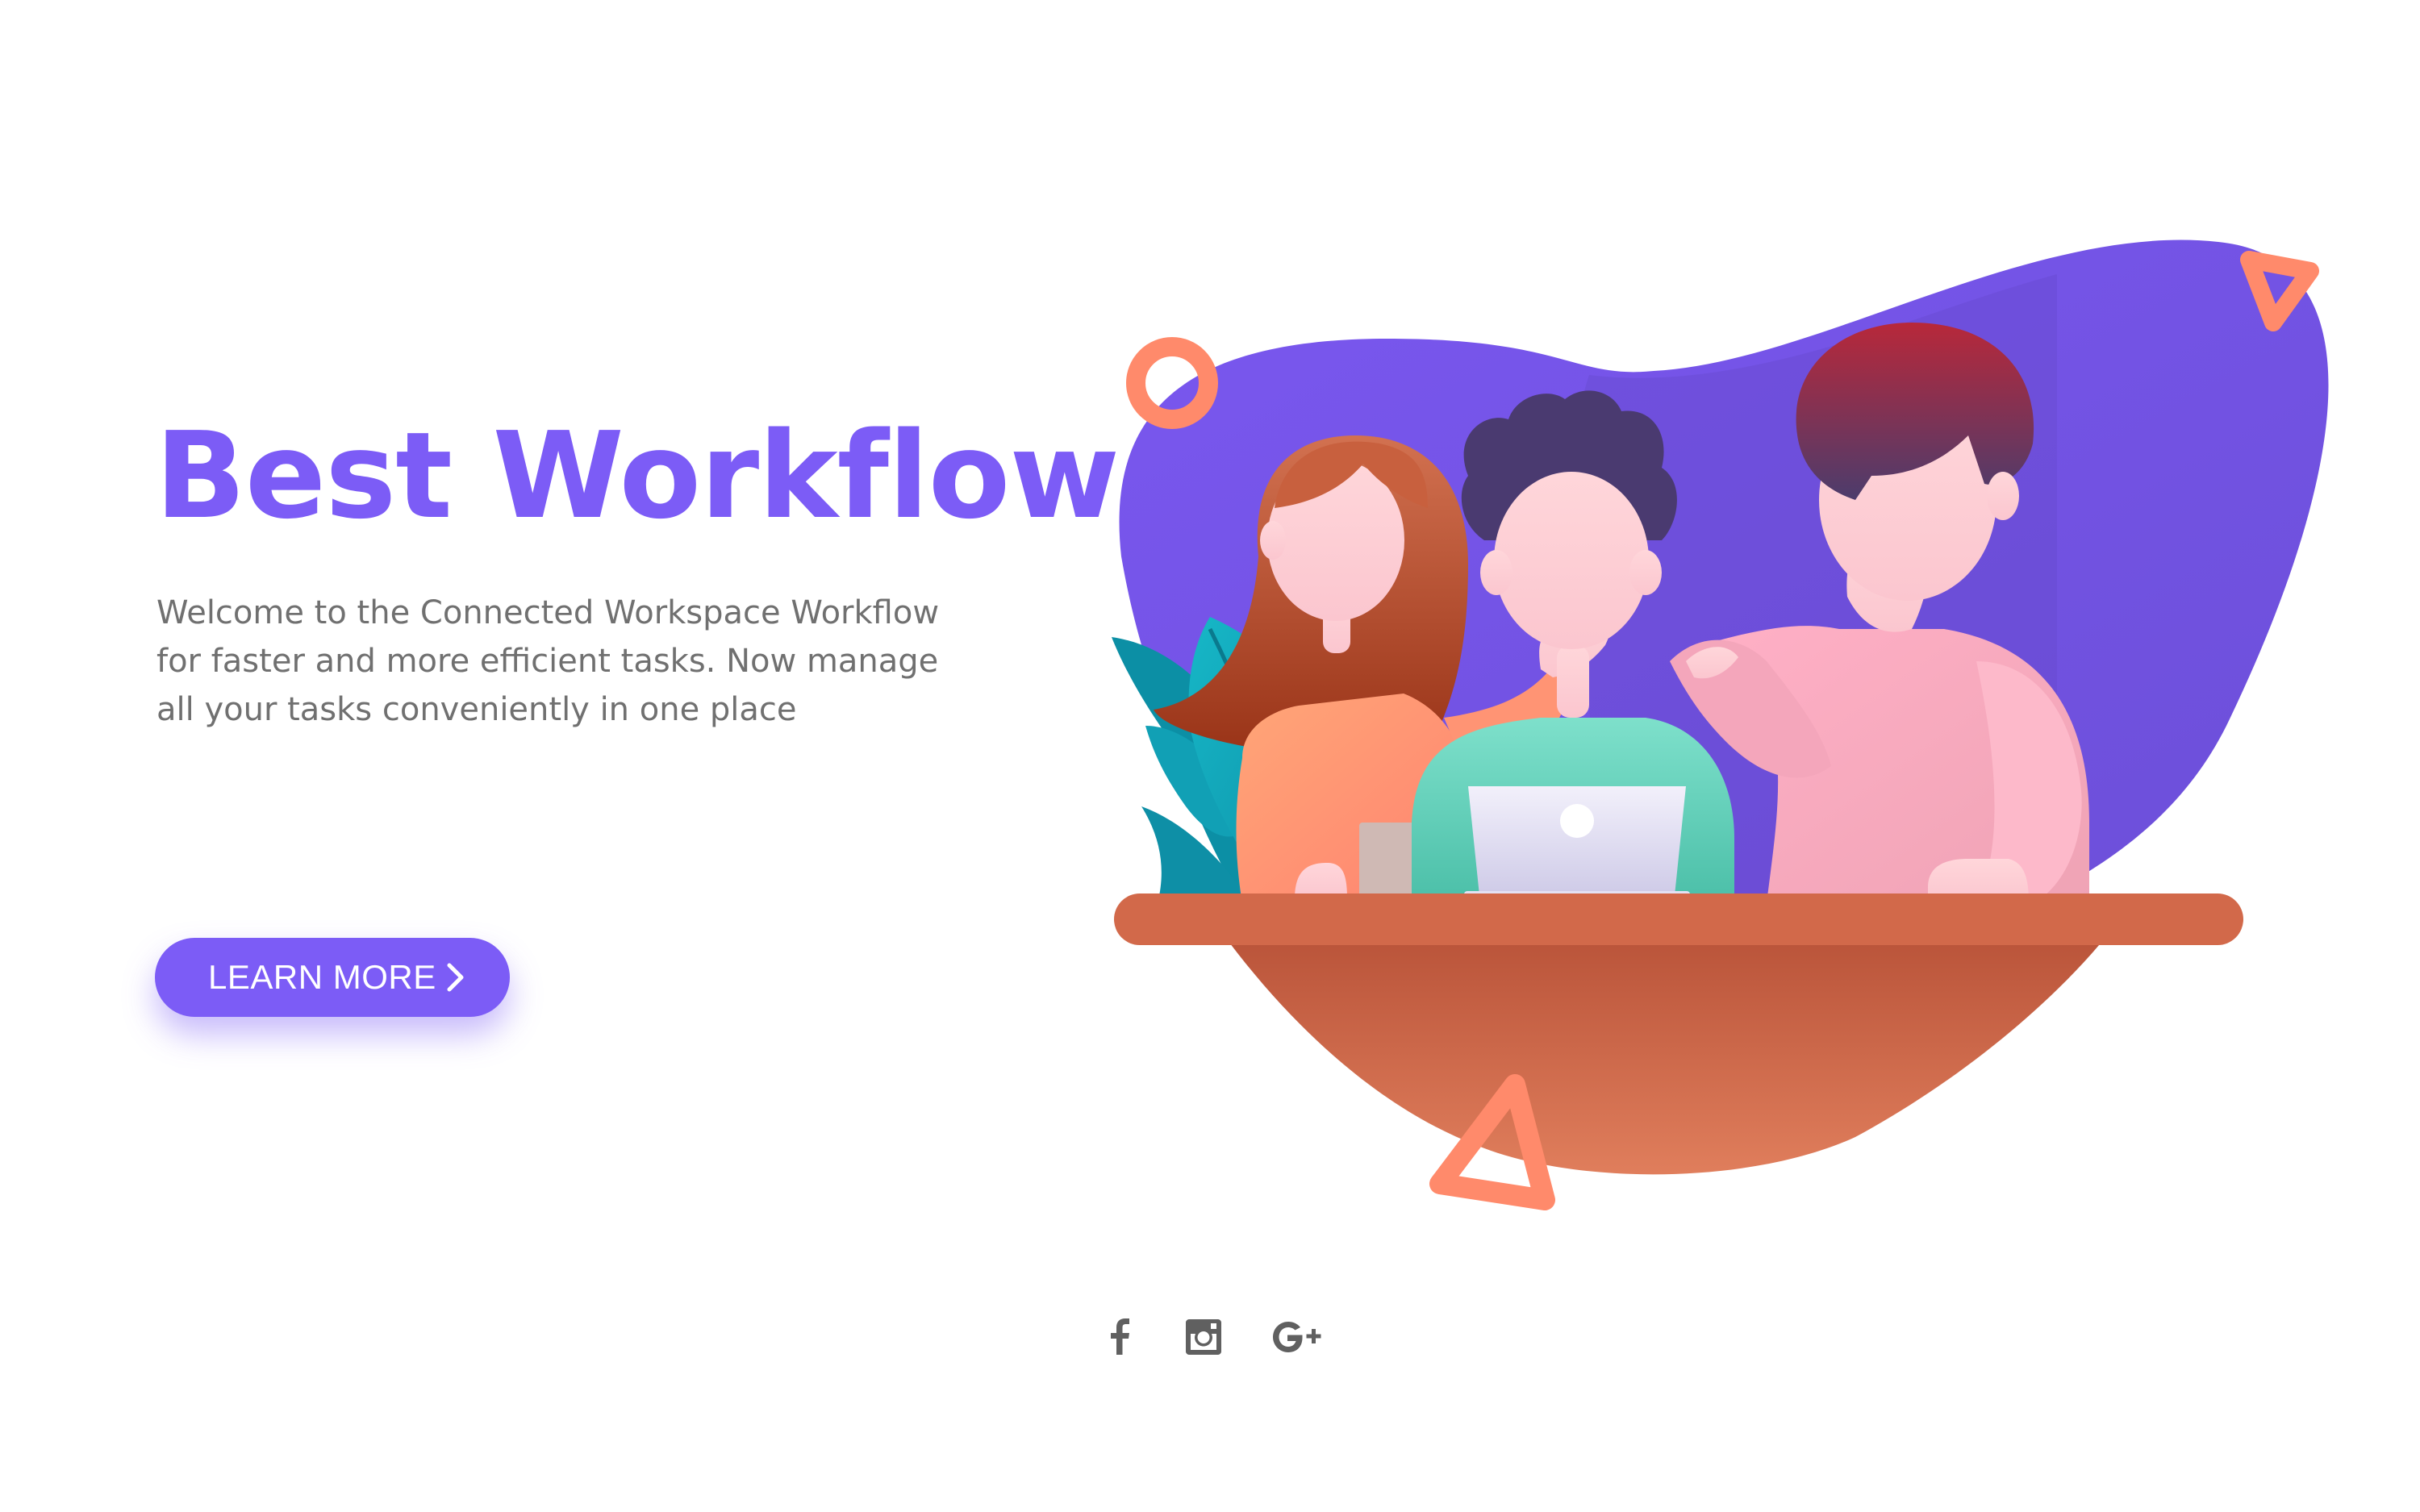  I want to click on learn-more-button: LEARN MORE, so click(333, 978).